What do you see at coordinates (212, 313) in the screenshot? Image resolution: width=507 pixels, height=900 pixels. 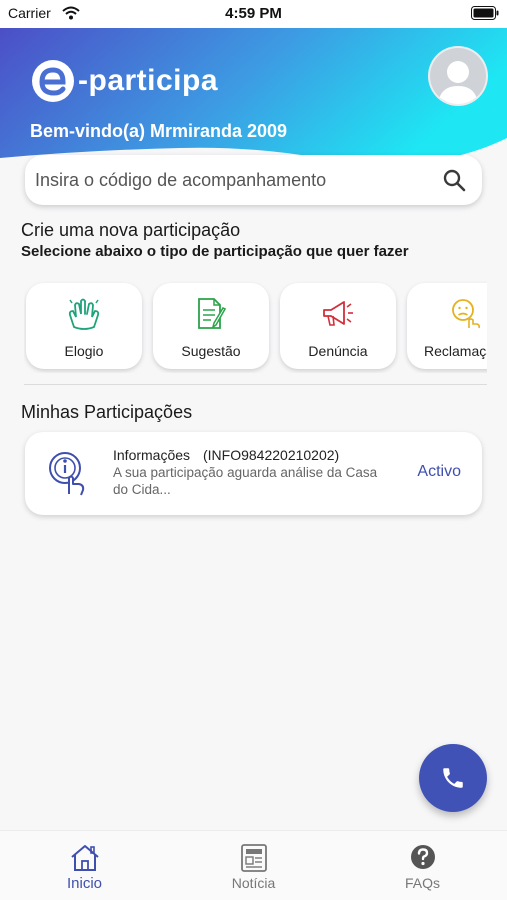 I see `document-pencil-icon` at bounding box center [212, 313].